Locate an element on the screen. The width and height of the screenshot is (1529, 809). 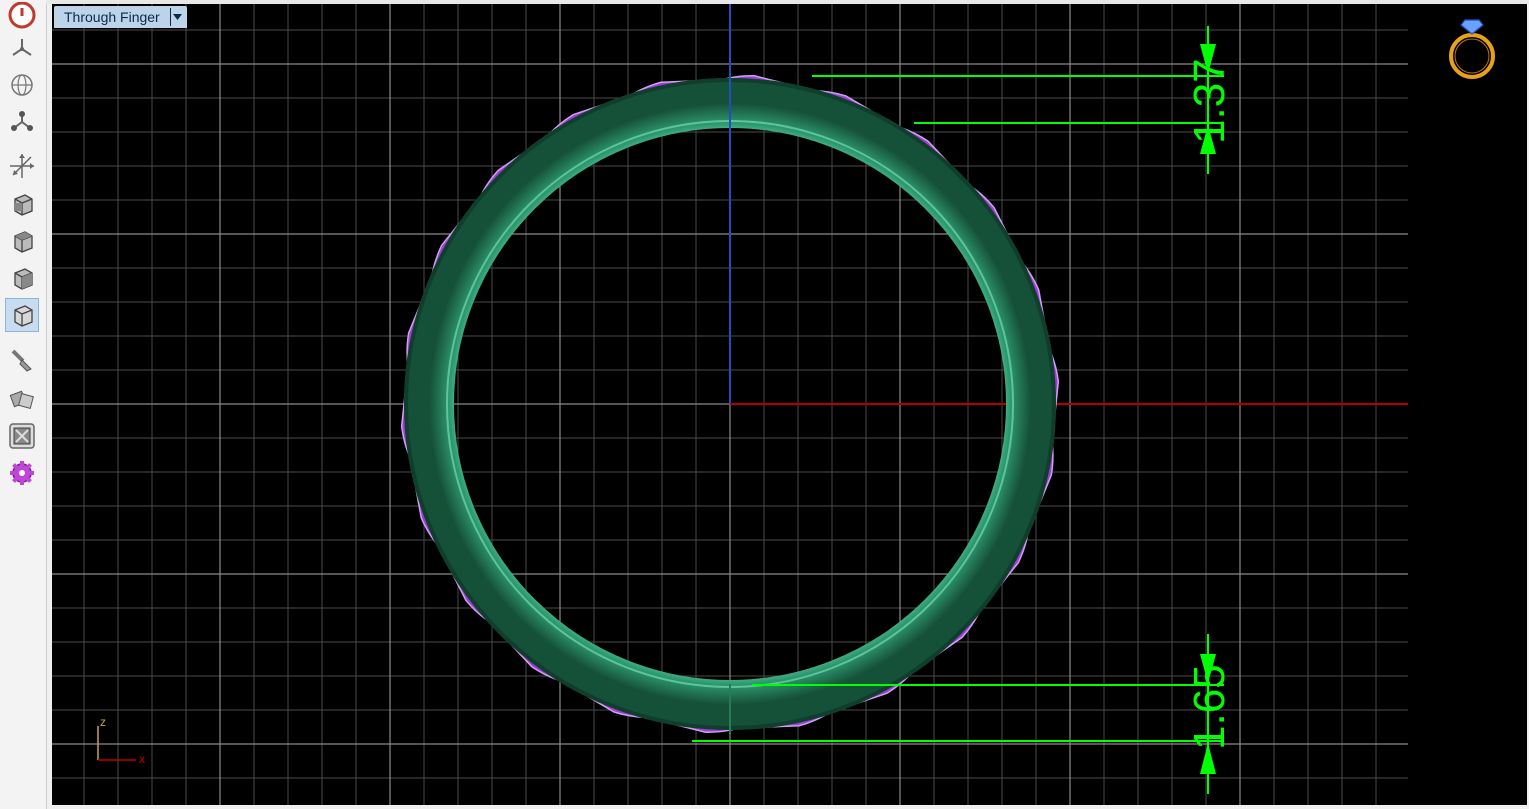
cube-perspective-view-icon is located at coordinates (22, 315).